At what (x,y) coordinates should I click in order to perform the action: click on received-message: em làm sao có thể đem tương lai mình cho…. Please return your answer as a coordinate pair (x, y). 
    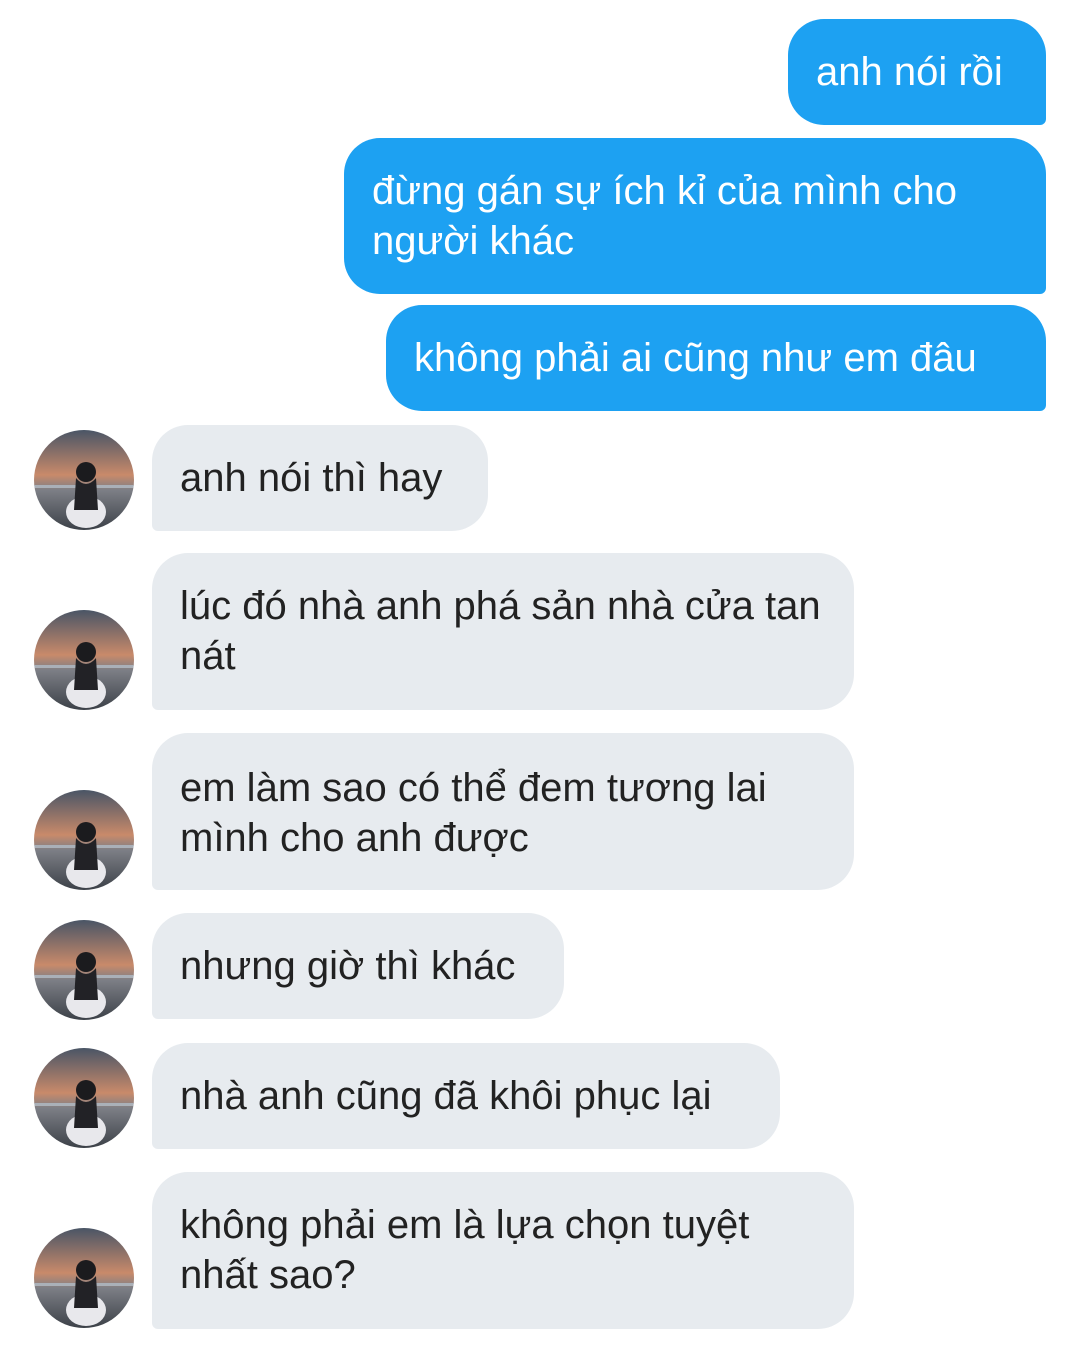
    Looking at the image, I should click on (503, 811).